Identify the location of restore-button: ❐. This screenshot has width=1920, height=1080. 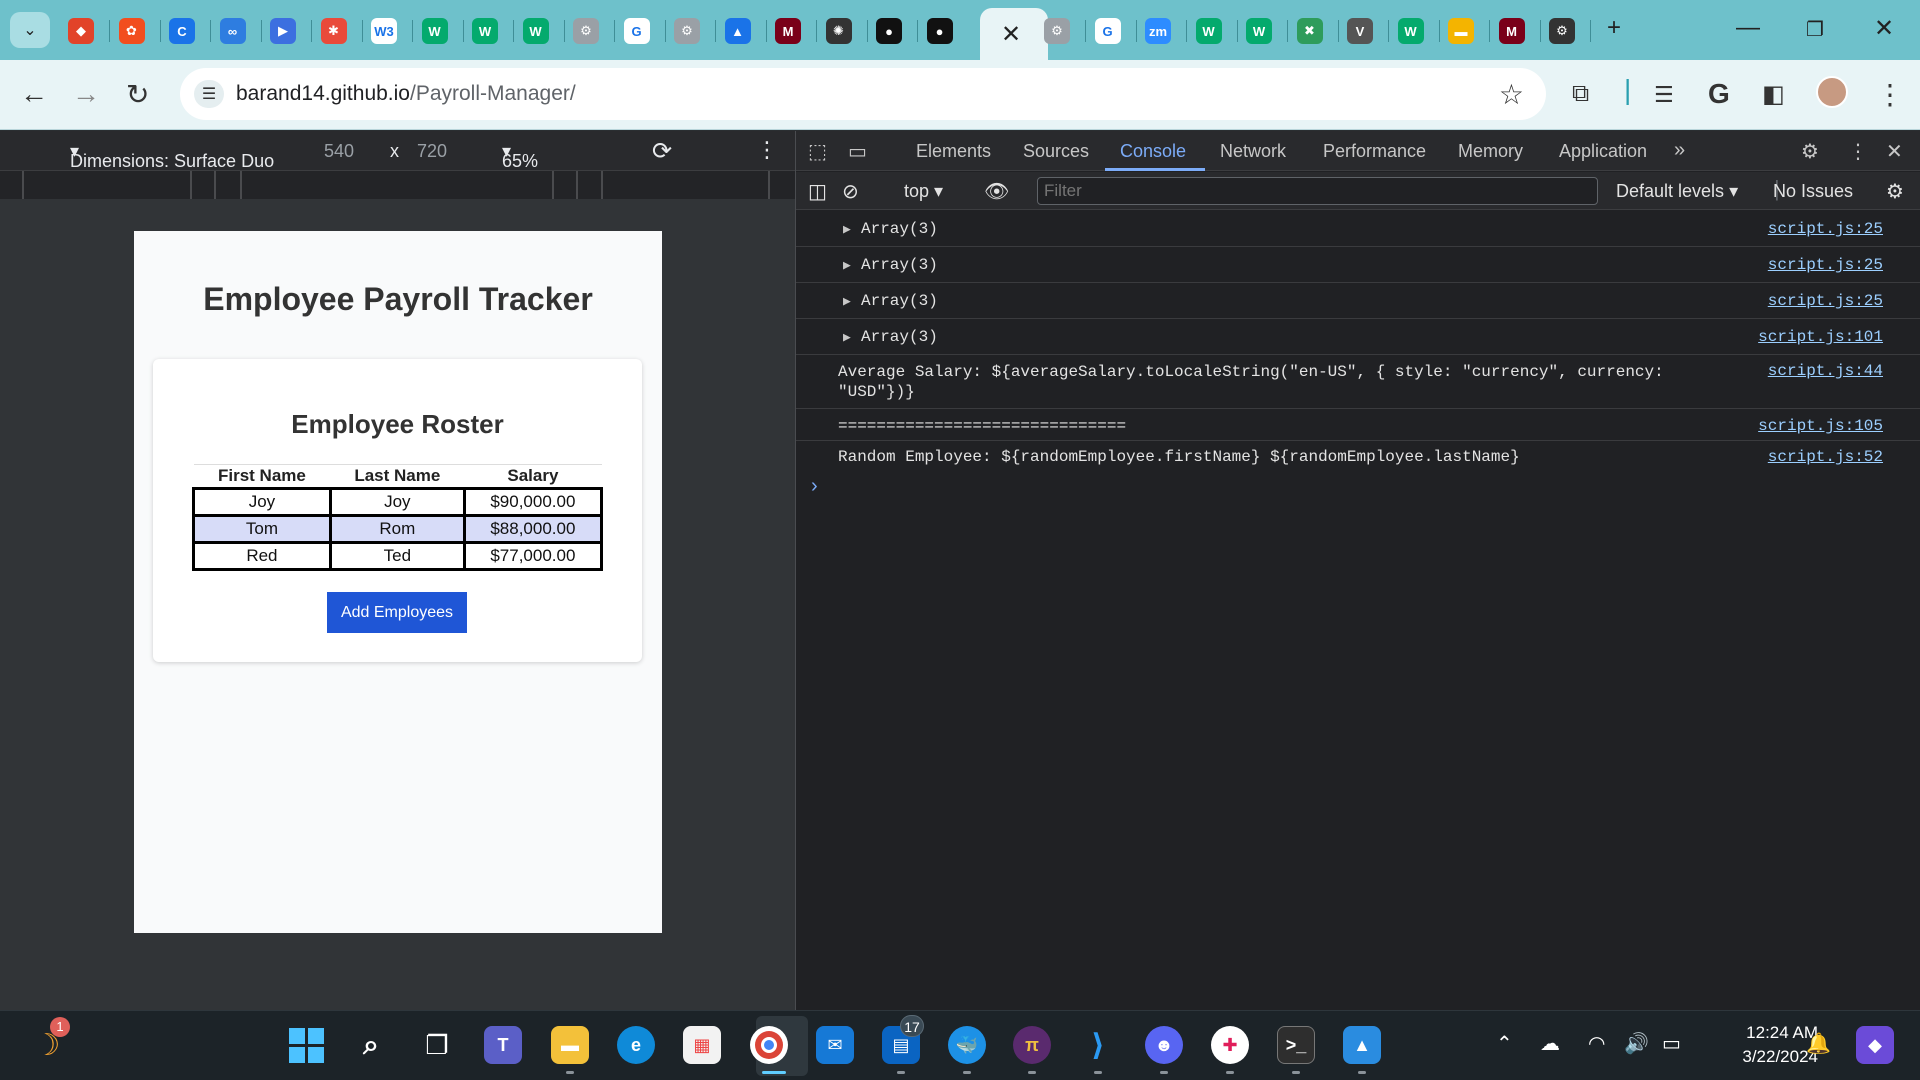
(1815, 29).